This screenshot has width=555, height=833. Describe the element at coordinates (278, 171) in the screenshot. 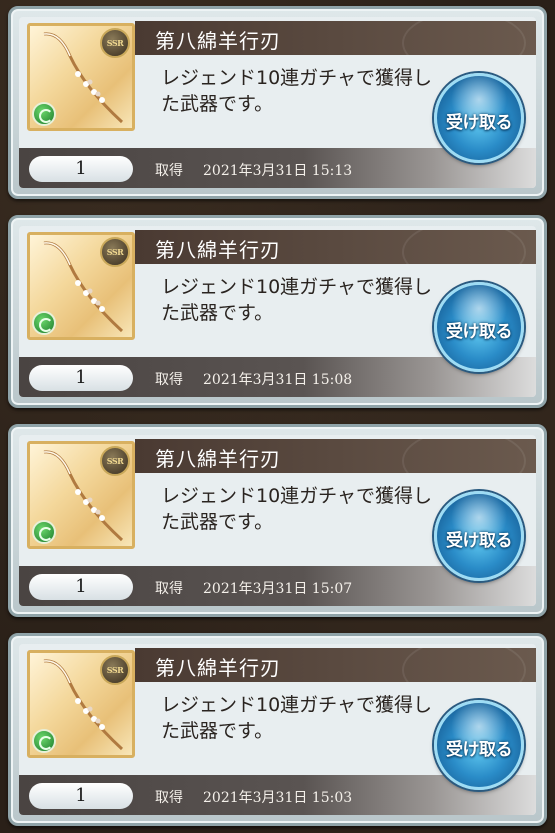

I see `acquired-datetime: 2021年3月31日 15:13` at that location.